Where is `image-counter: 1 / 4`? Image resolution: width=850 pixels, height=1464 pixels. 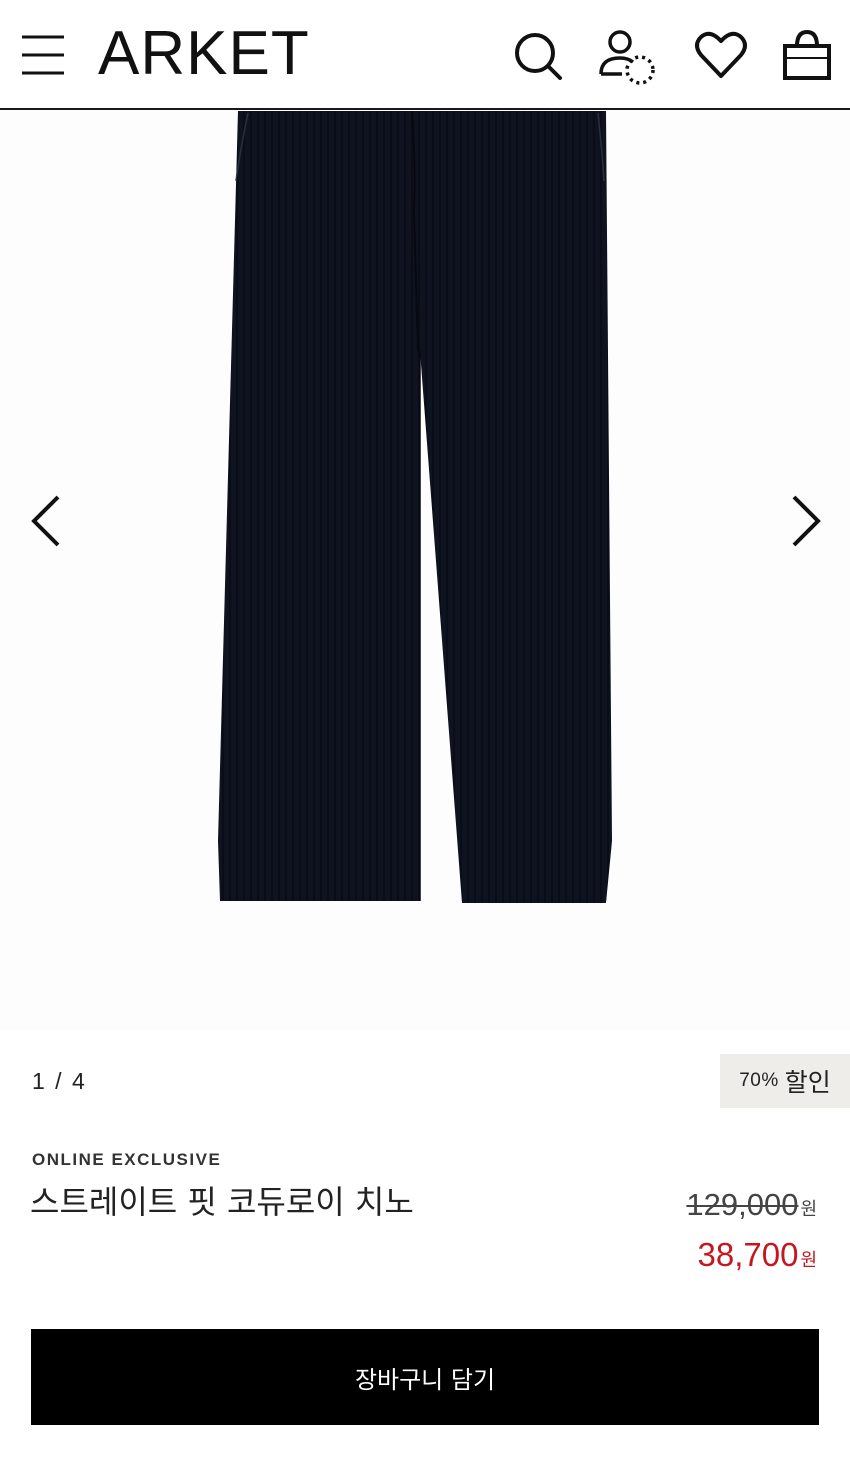 image-counter: 1 / 4 is located at coordinates (59, 1081).